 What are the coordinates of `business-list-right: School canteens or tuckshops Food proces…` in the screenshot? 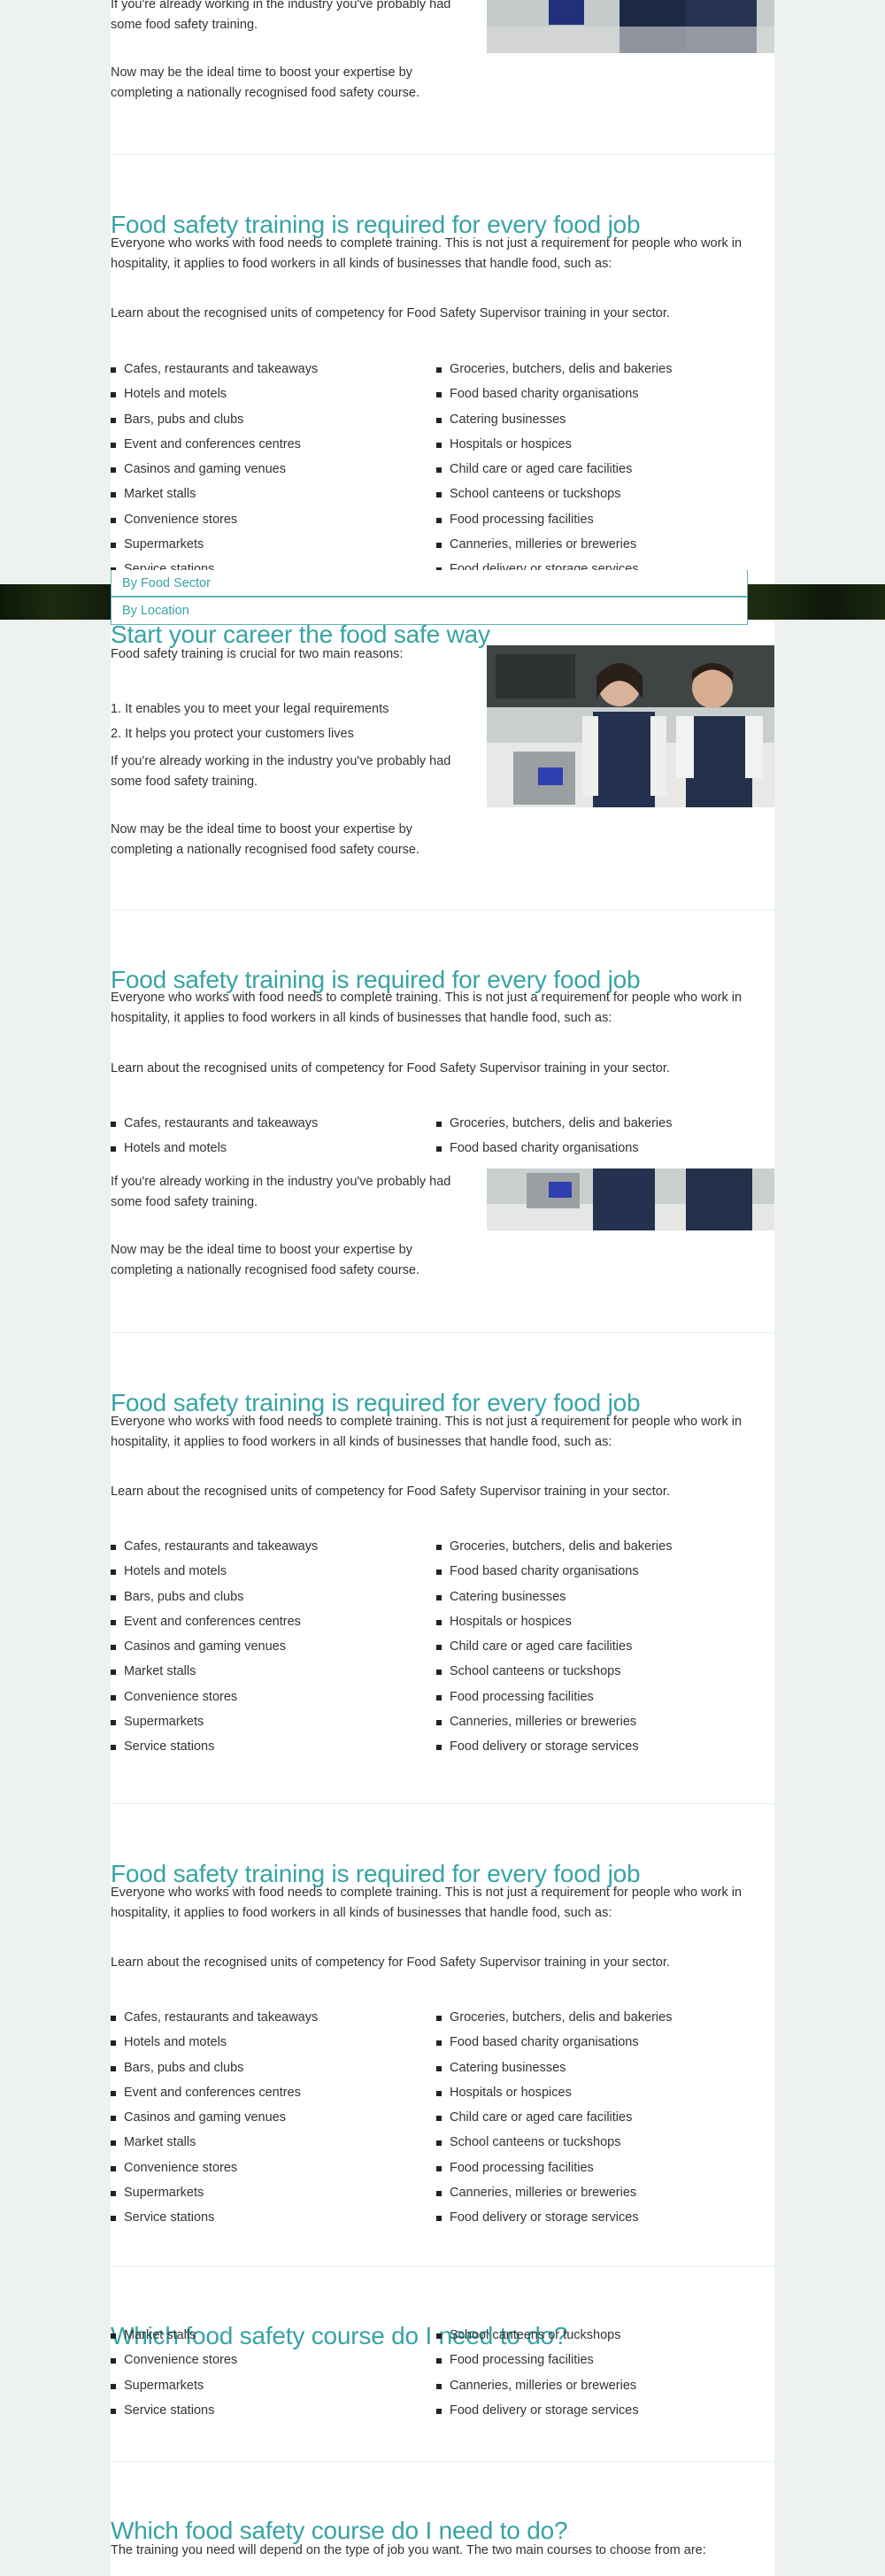 It's located at (537, 2373).